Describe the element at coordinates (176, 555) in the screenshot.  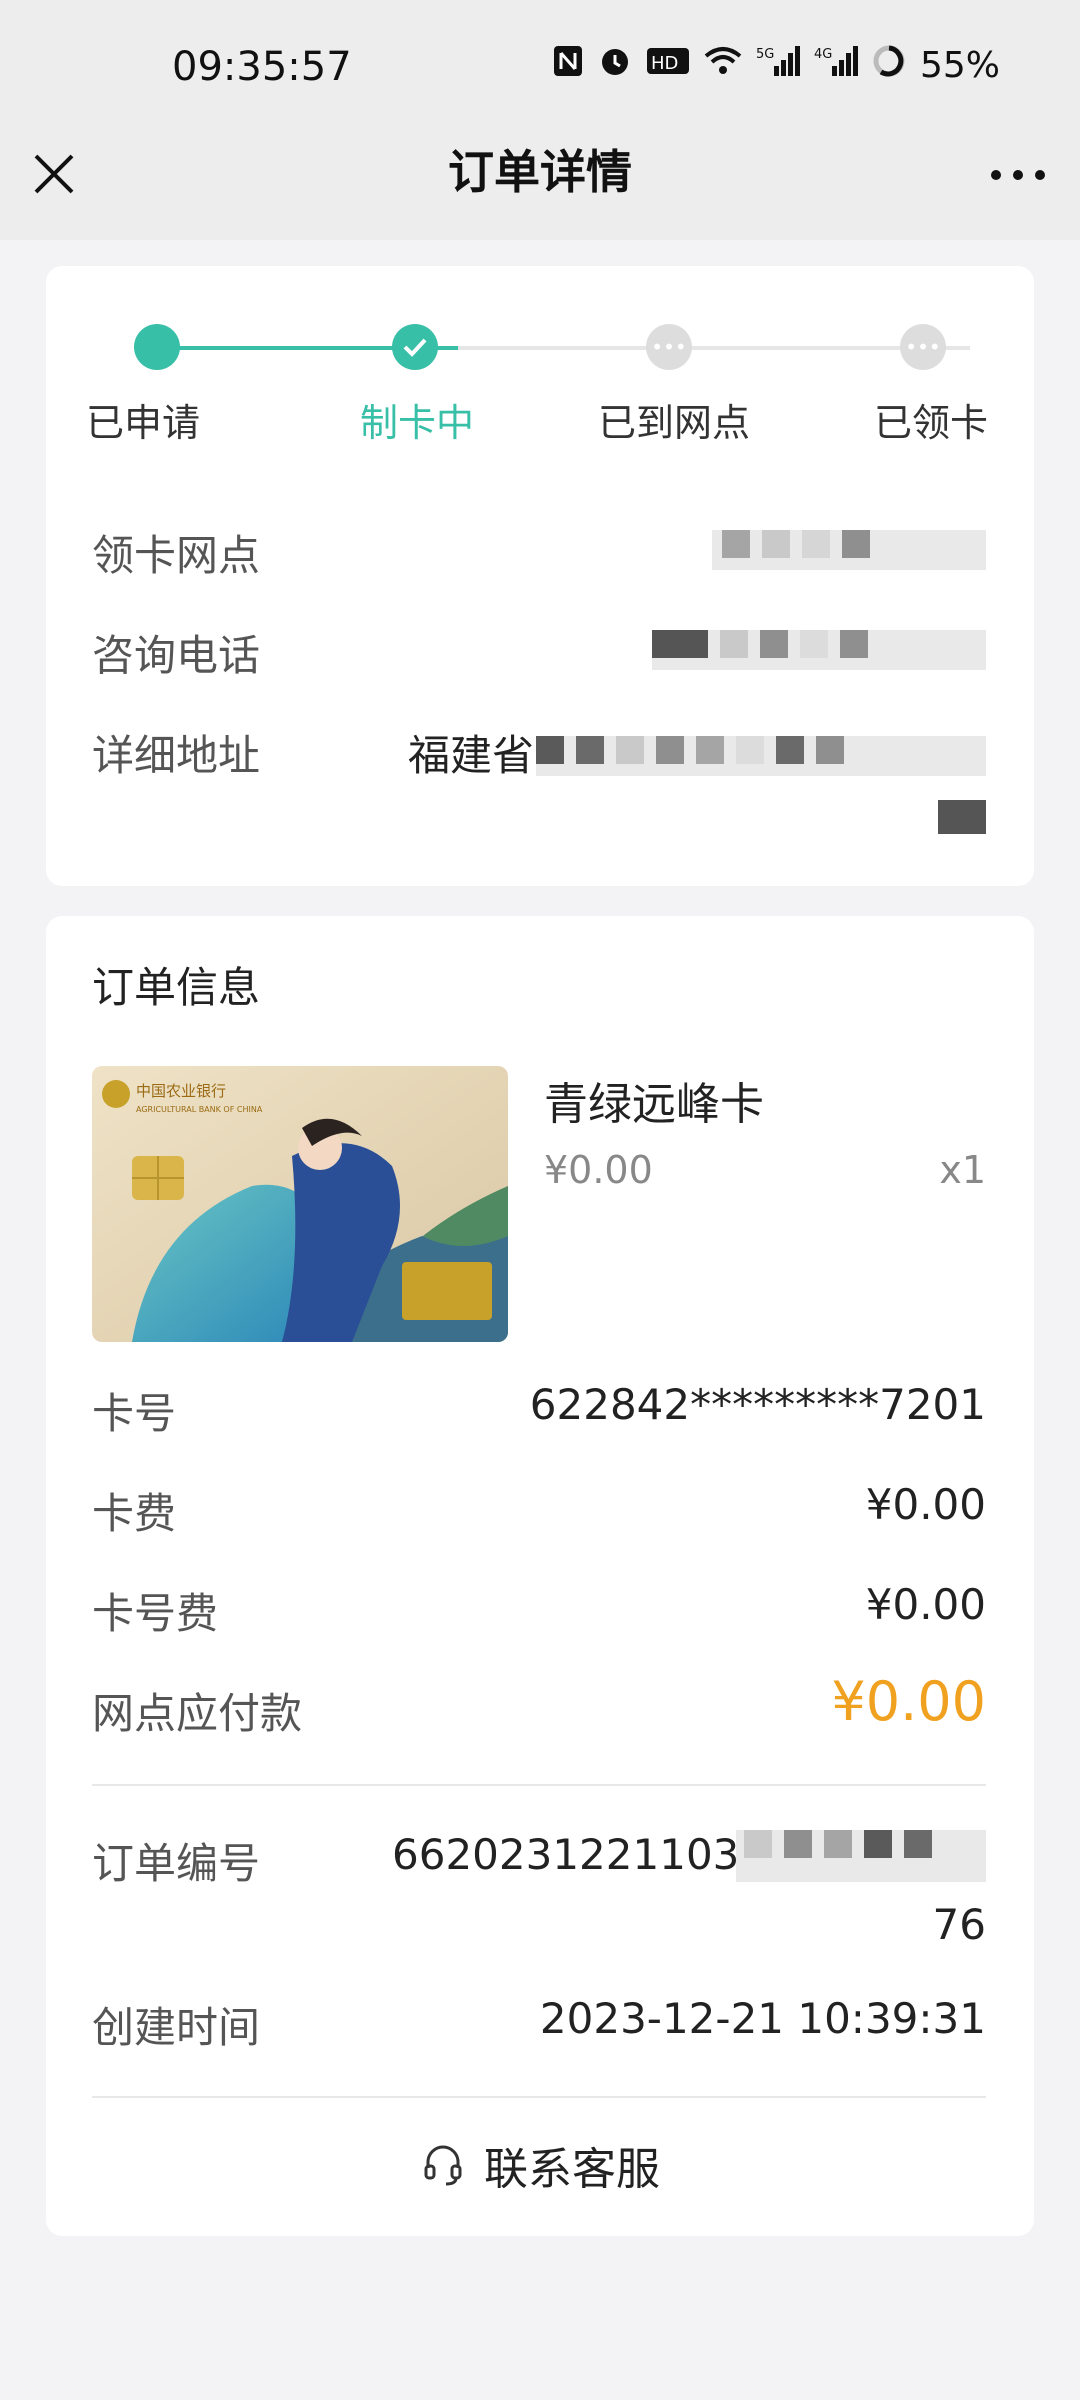
I see `branch-label: 领卡网点` at that location.